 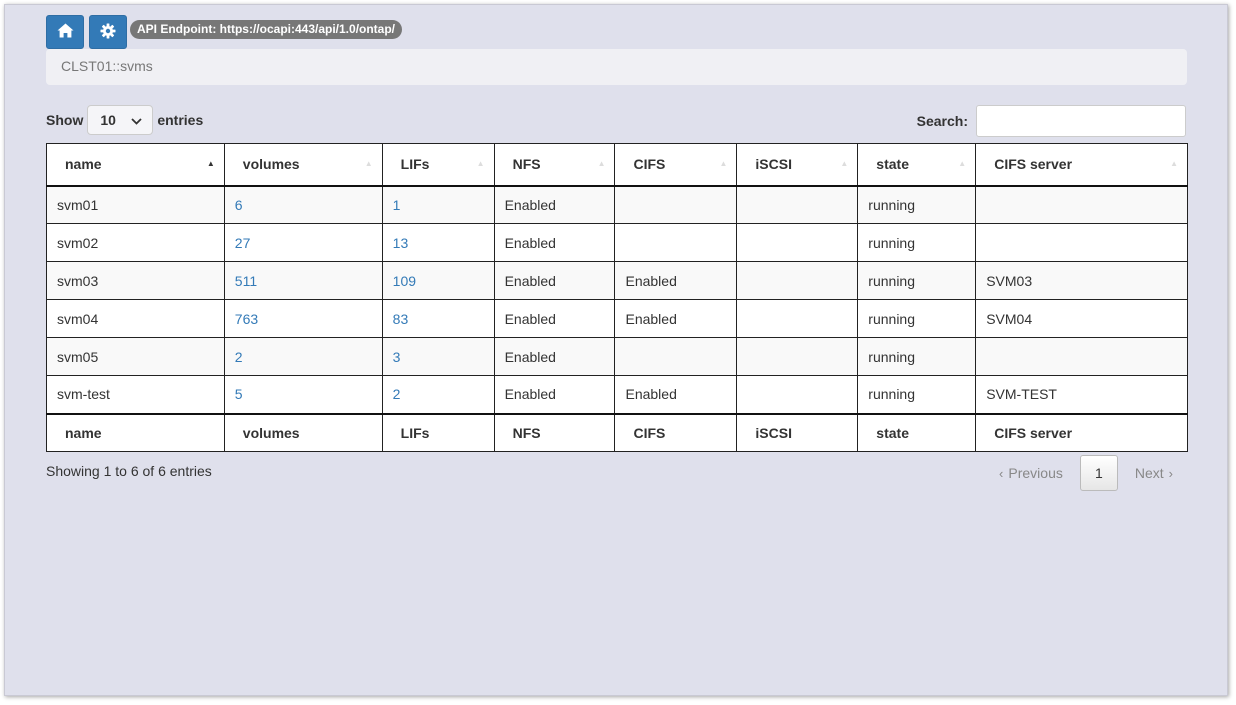 What do you see at coordinates (135, 432) in the screenshot?
I see `footer-name: name` at bounding box center [135, 432].